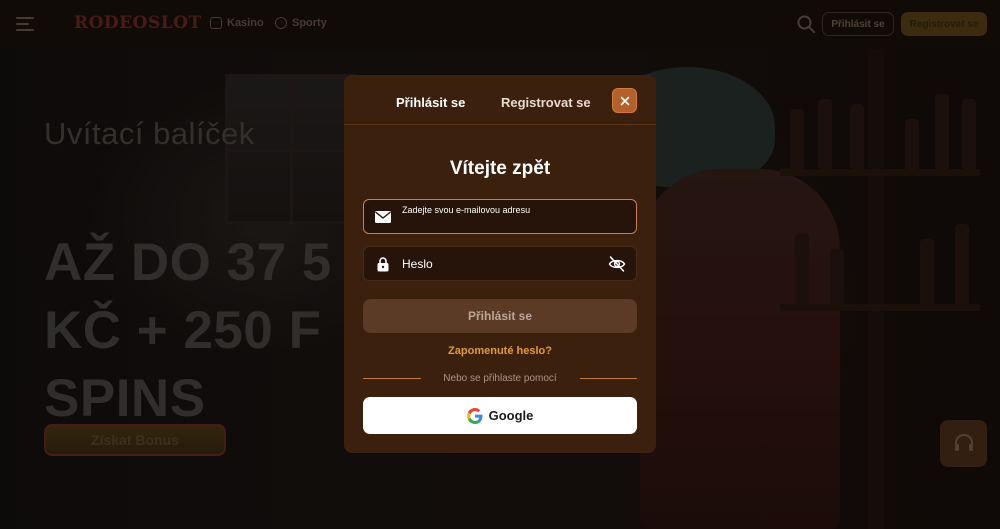 This screenshot has width=1000, height=529. What do you see at coordinates (546, 102) in the screenshot?
I see `tab-register: Registrovat se` at bounding box center [546, 102].